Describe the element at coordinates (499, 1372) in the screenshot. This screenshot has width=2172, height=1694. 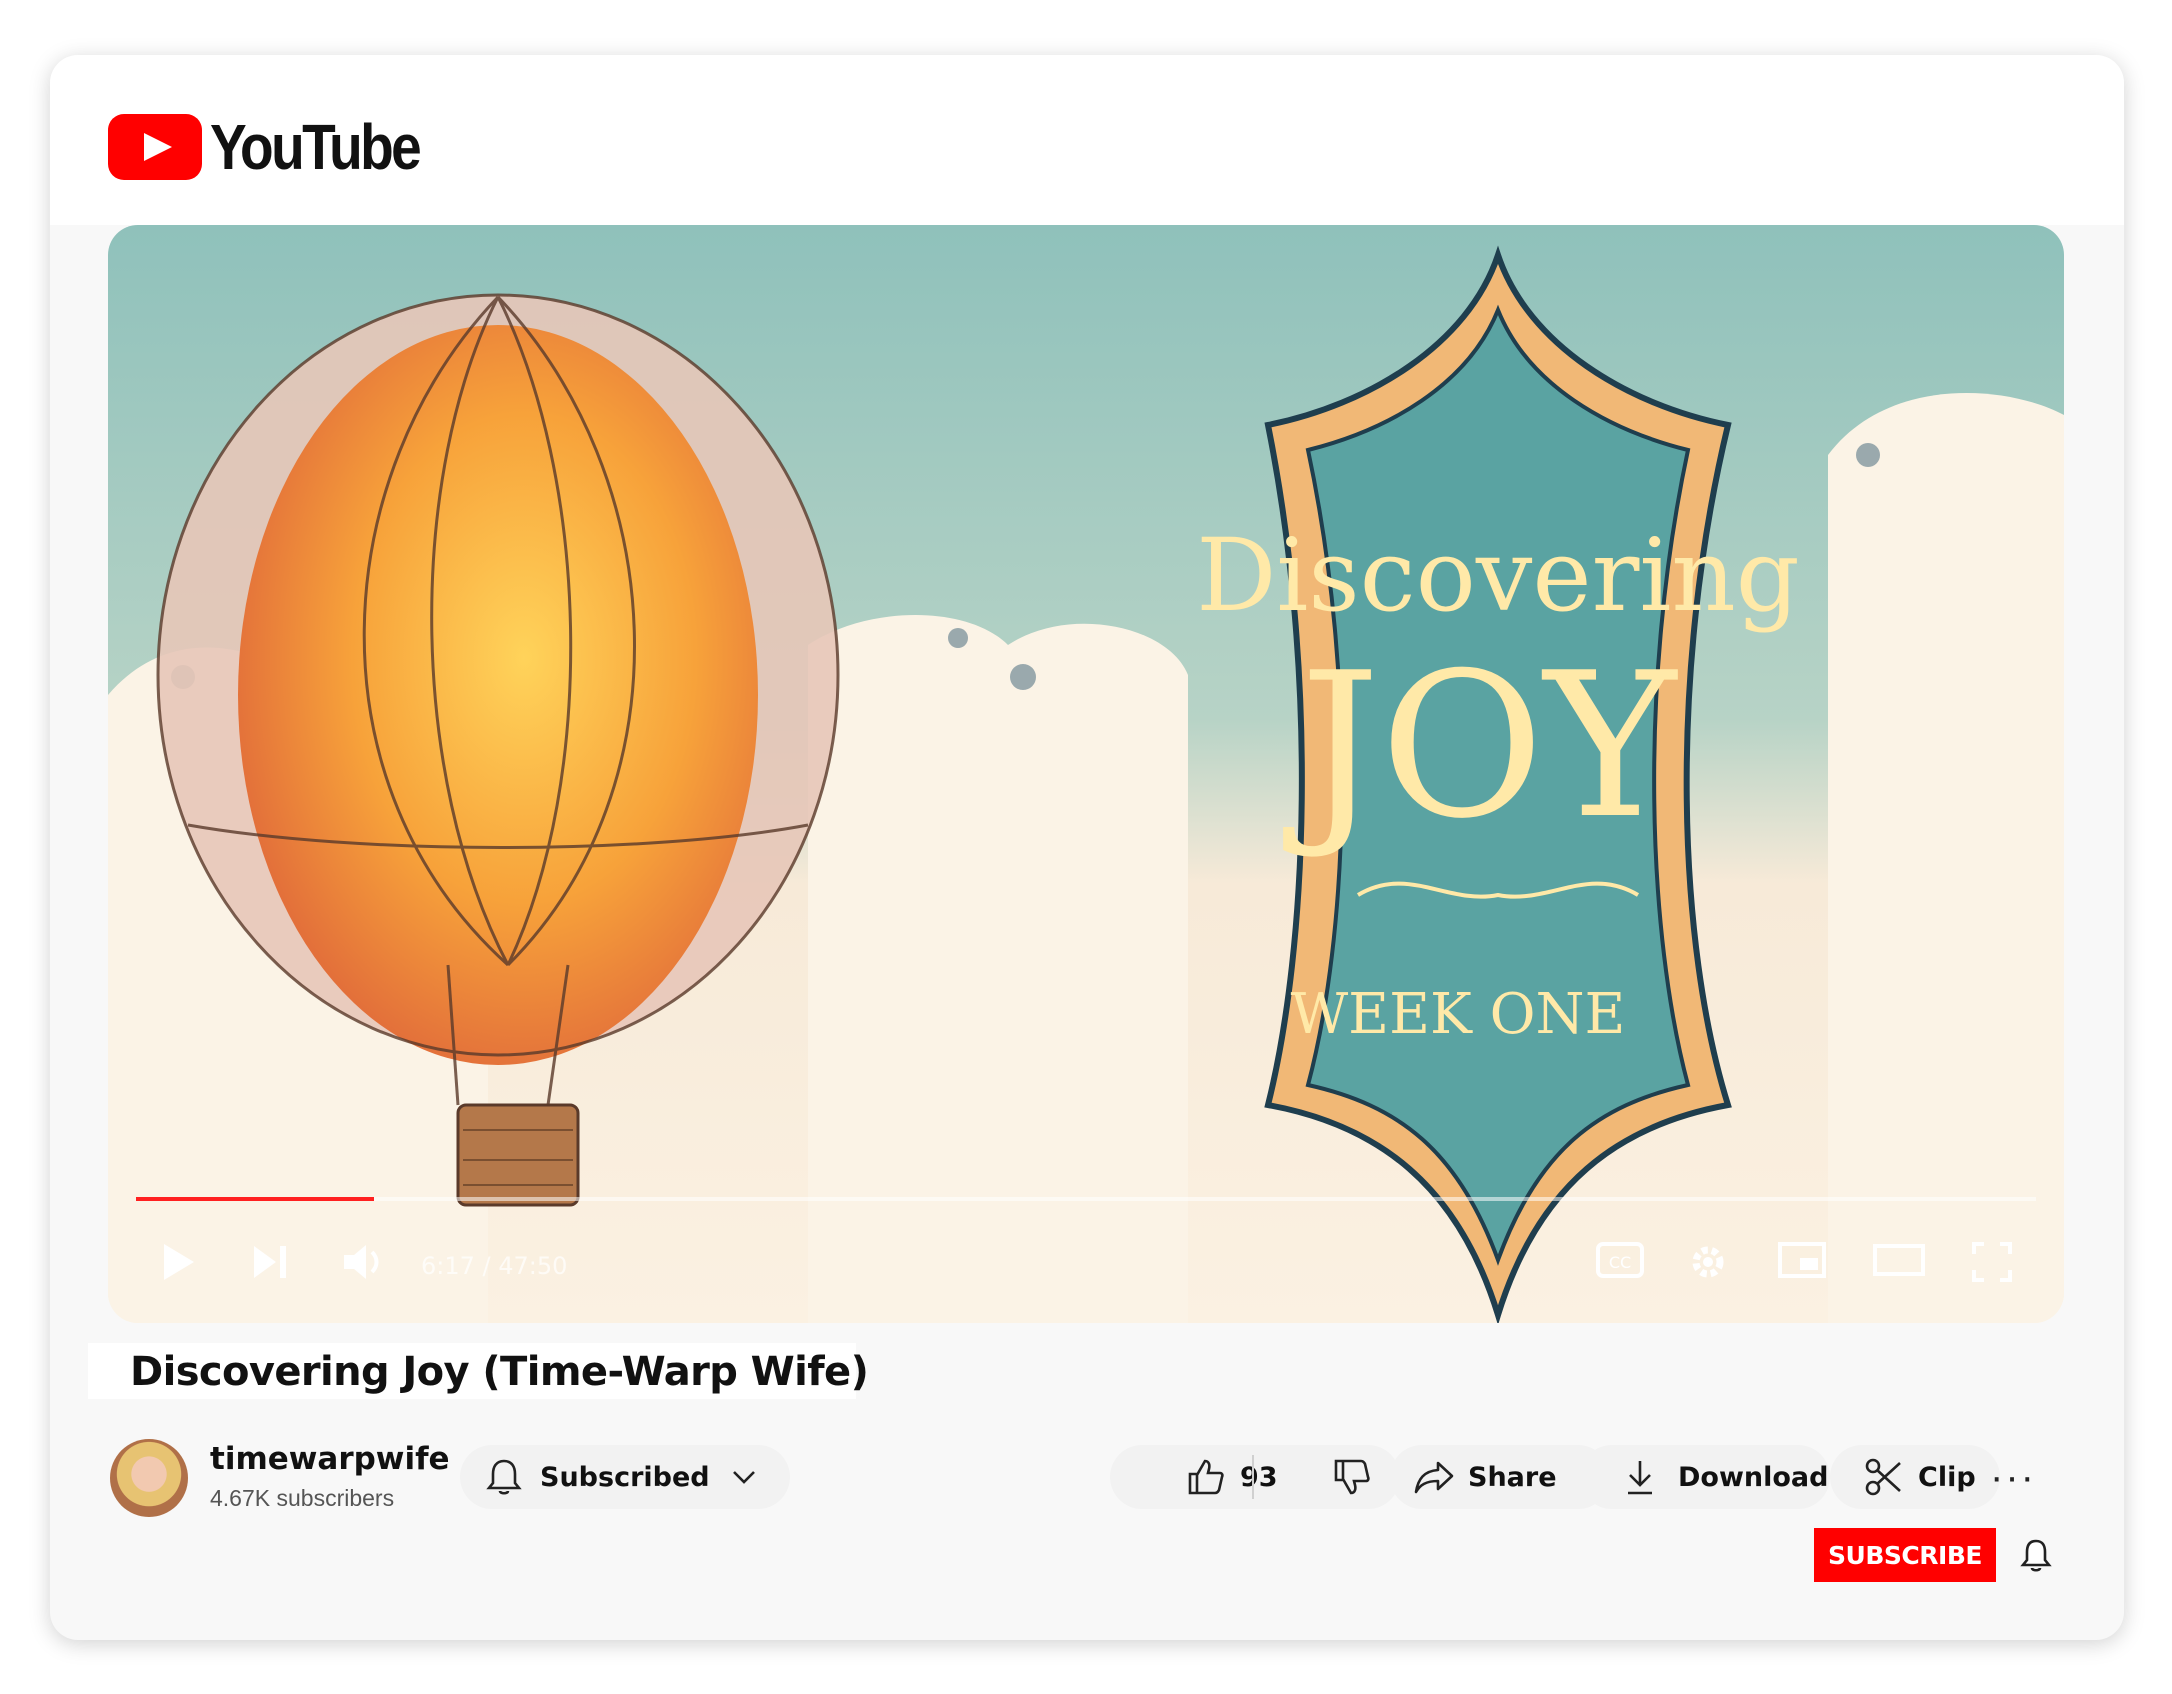
I see `video-title: Discovering Joy (Time-Warp Wife)` at that location.